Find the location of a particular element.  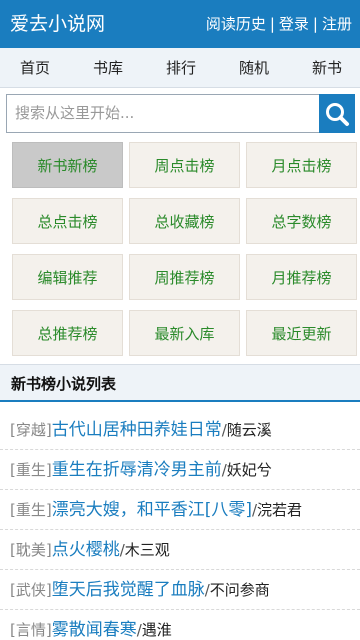

book-title-link: 漂亮大嫂，和平香江[八零] is located at coordinates (152, 510).